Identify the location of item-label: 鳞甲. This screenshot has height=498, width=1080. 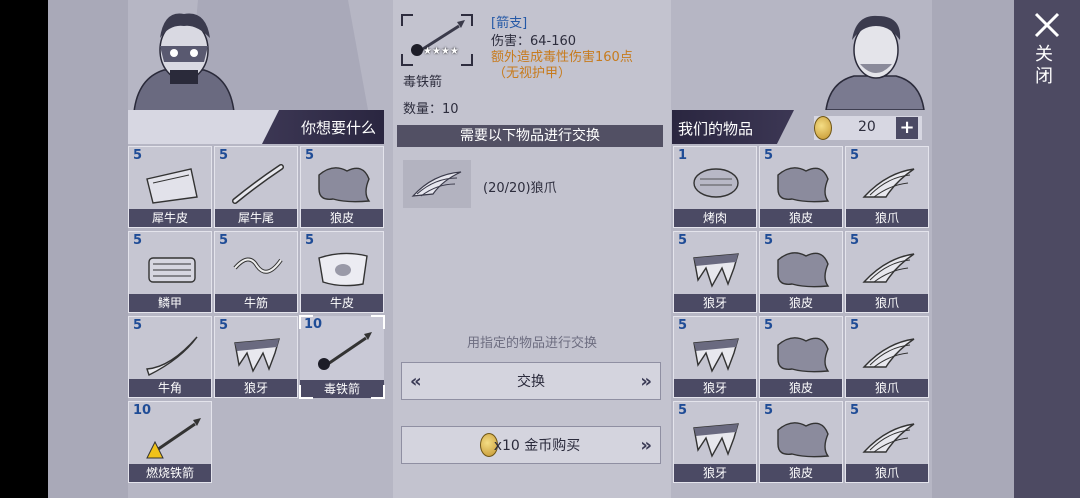
(170, 303).